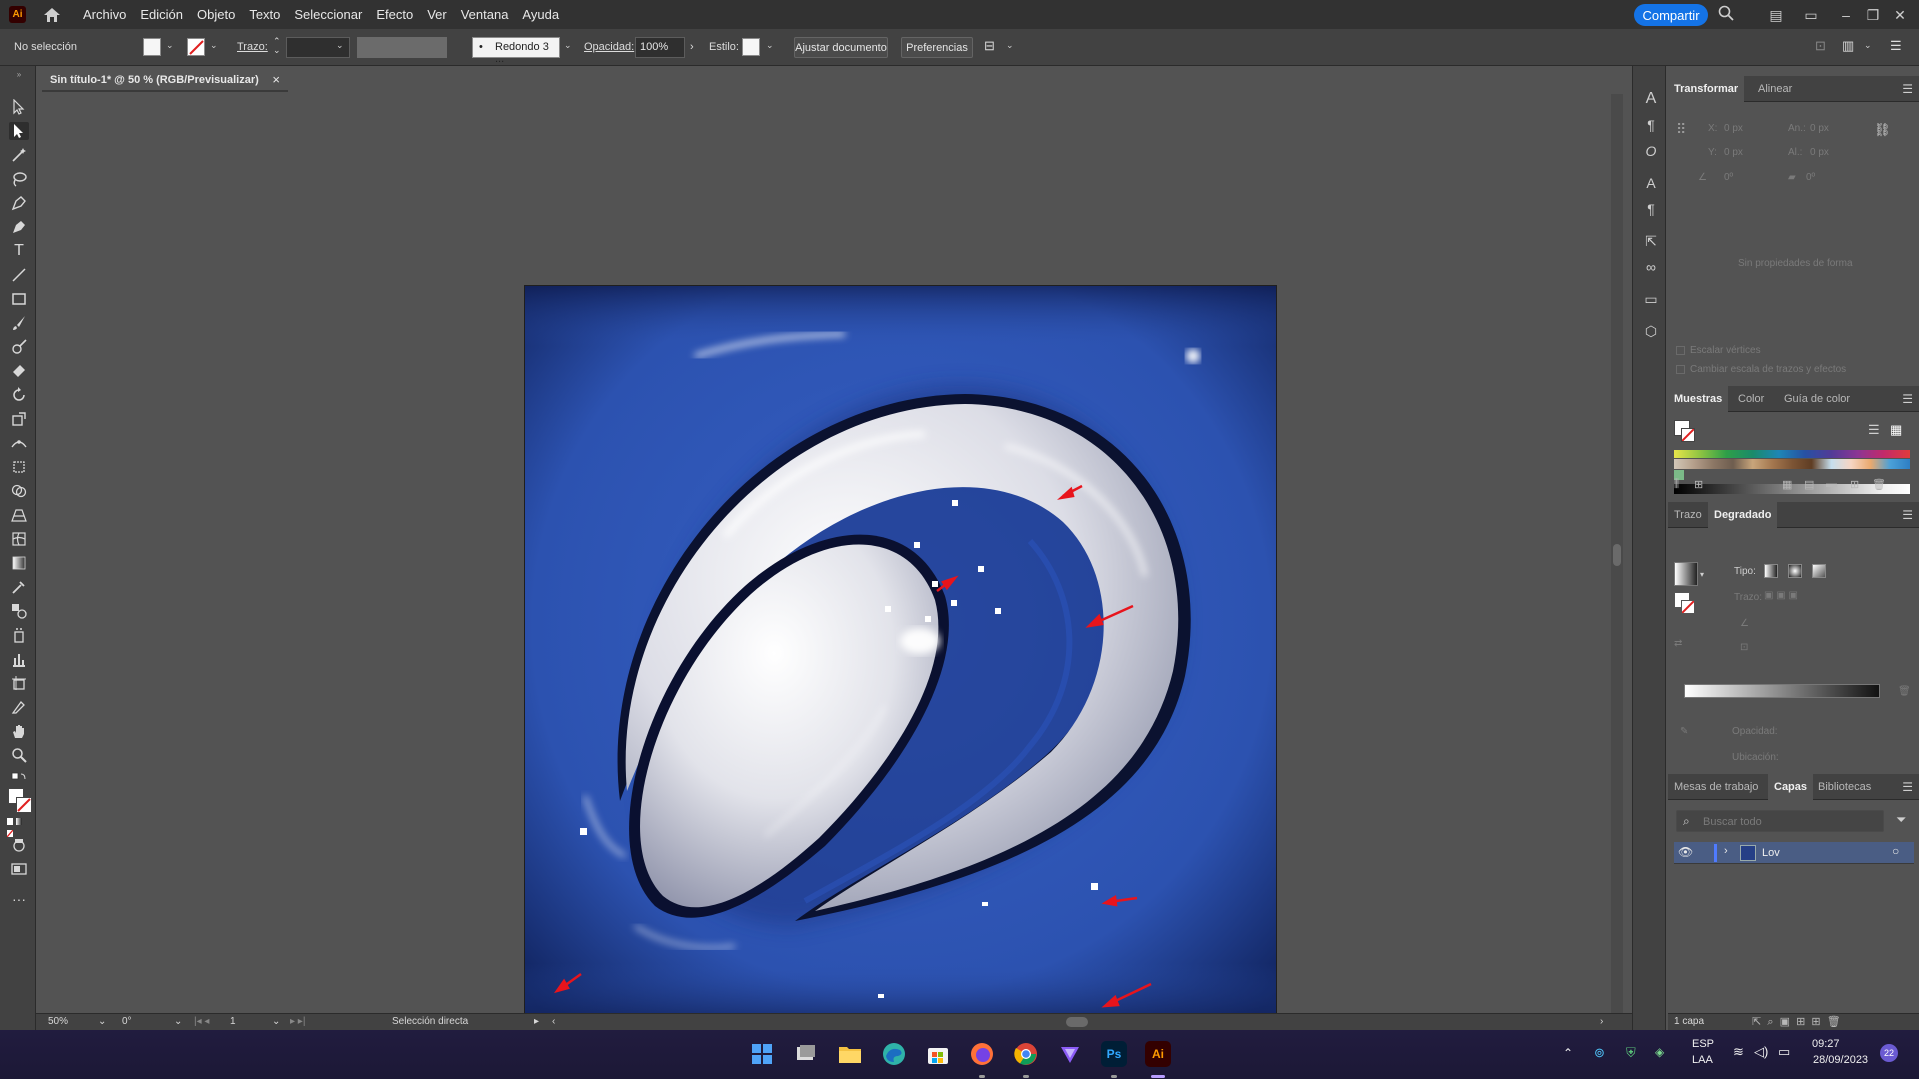  Describe the element at coordinates (1702, 574) in the screenshot. I see `gradient-preset-dropdown-icon: ▾` at that location.